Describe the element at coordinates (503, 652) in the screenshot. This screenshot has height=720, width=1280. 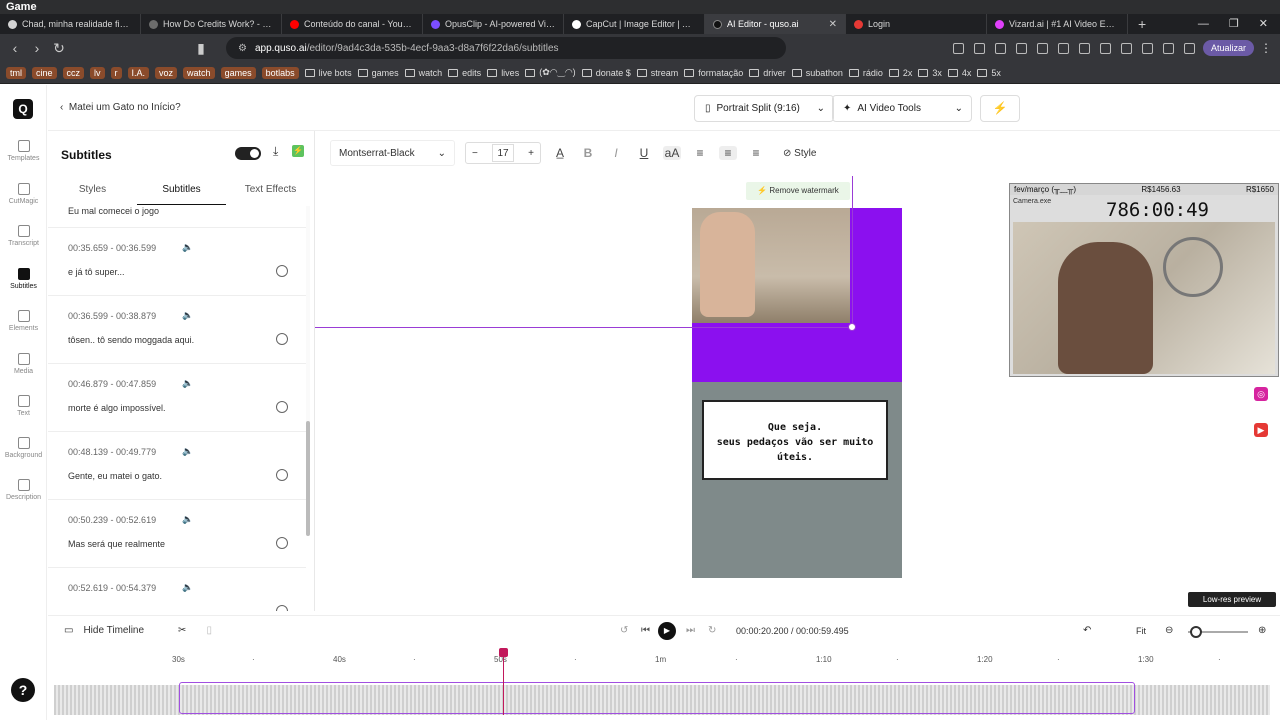
I see `playhead-handle` at that location.